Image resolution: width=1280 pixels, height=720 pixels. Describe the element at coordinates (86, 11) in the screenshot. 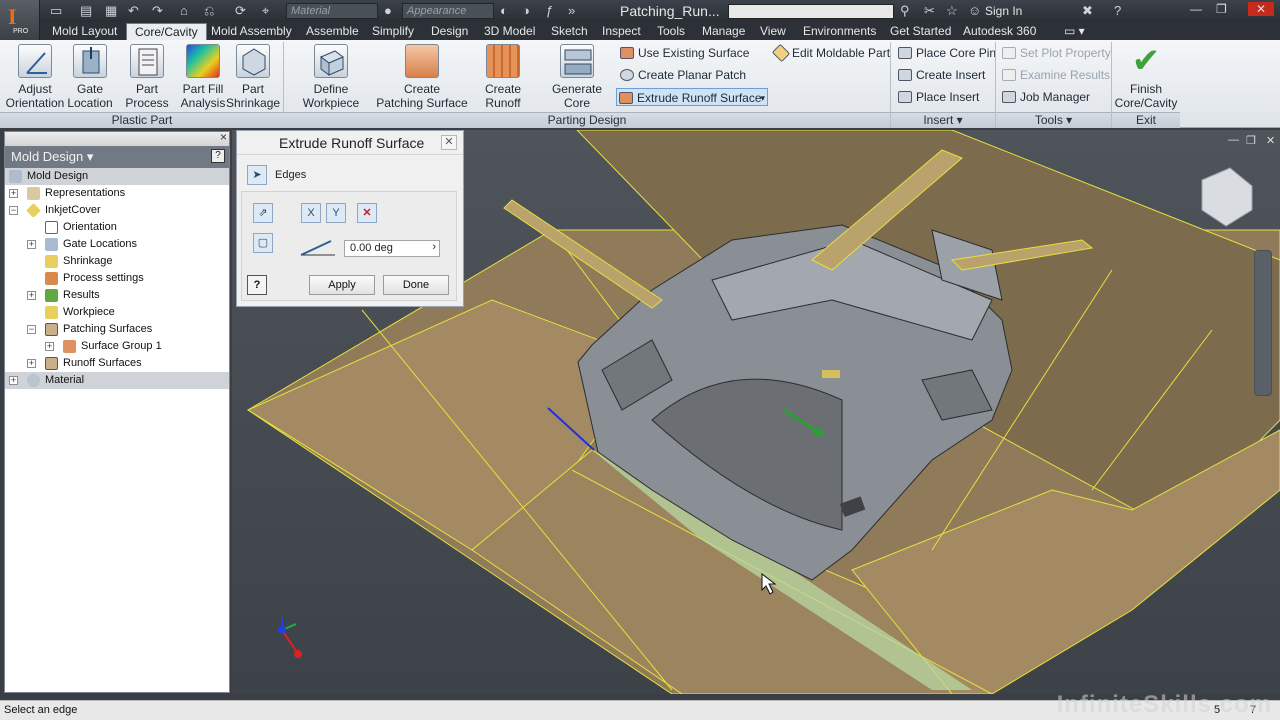

I see `open-icon: ▤` at that location.